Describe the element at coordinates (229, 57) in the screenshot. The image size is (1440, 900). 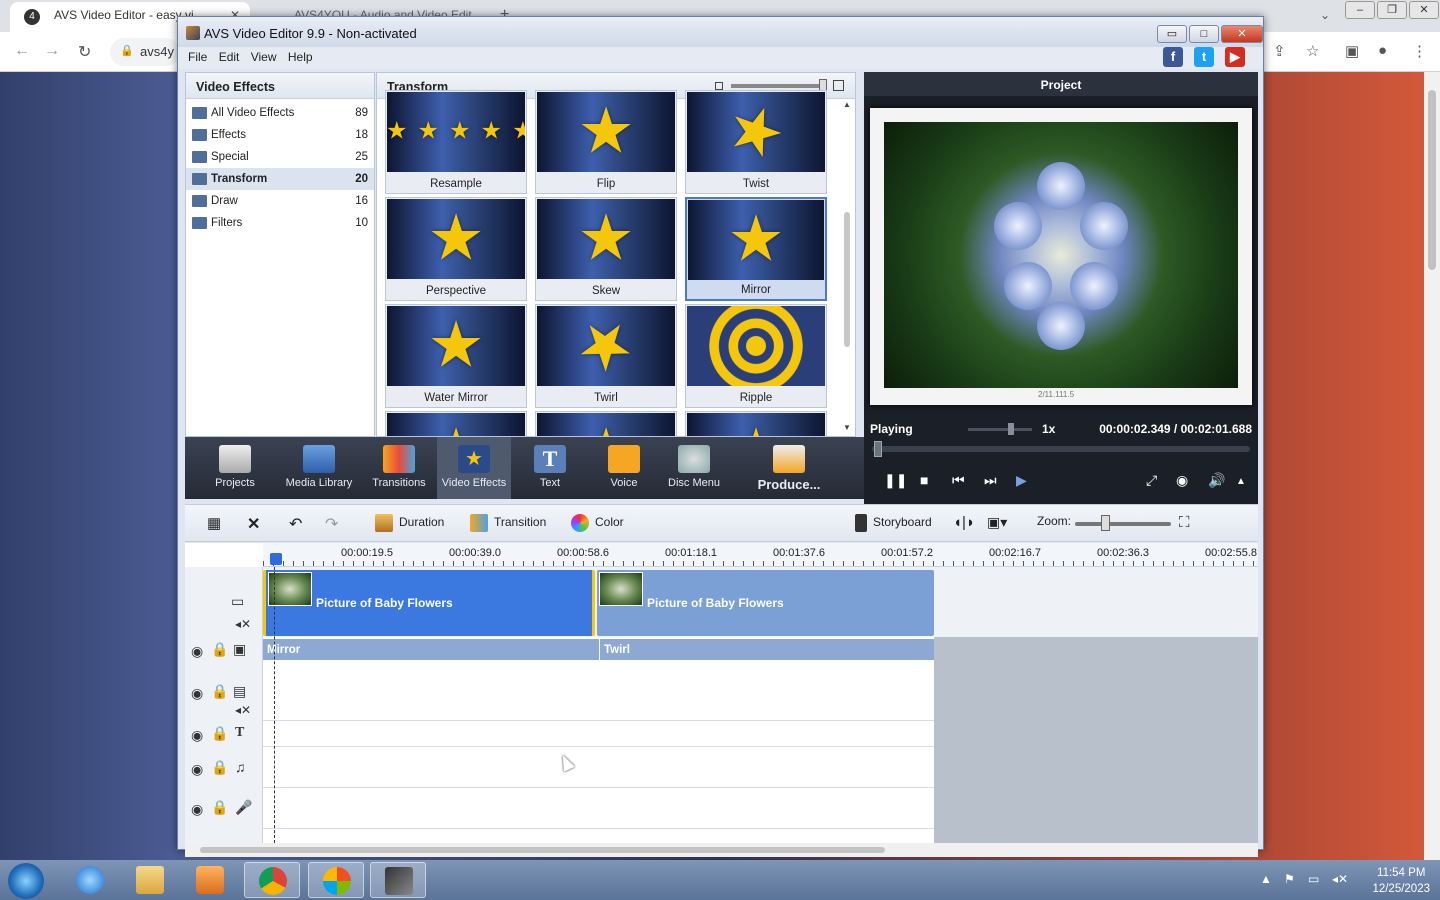
I see `menu-edit: Edit` at that location.